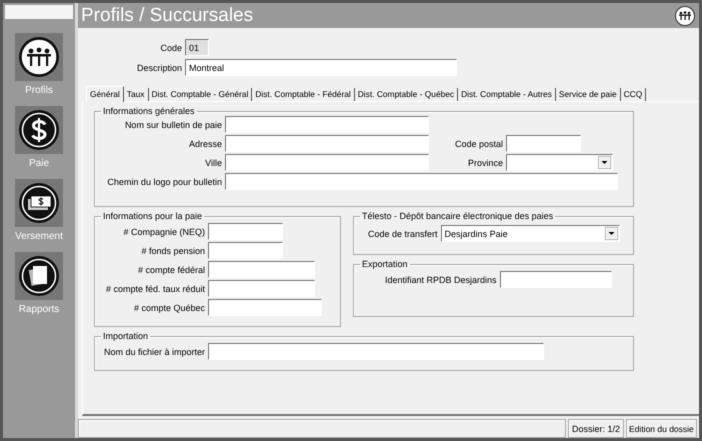  What do you see at coordinates (164, 231) in the screenshot?
I see `field-label: # Compagnie (NEQ)` at bounding box center [164, 231].